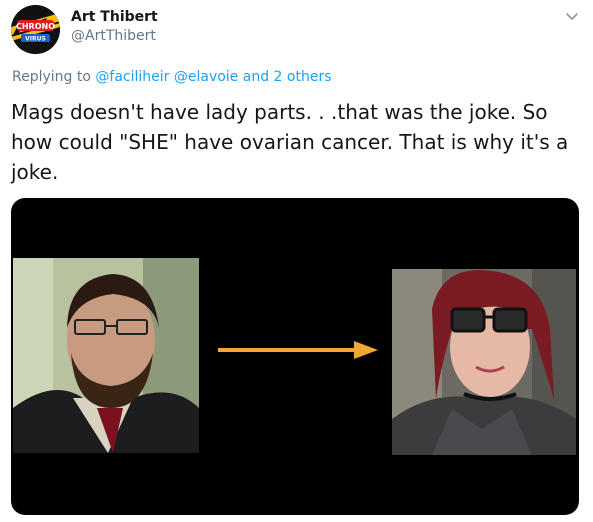 The height and width of the screenshot is (522, 593). Describe the element at coordinates (206, 77) in the screenshot. I see `mention-link: @elavoie` at that location.